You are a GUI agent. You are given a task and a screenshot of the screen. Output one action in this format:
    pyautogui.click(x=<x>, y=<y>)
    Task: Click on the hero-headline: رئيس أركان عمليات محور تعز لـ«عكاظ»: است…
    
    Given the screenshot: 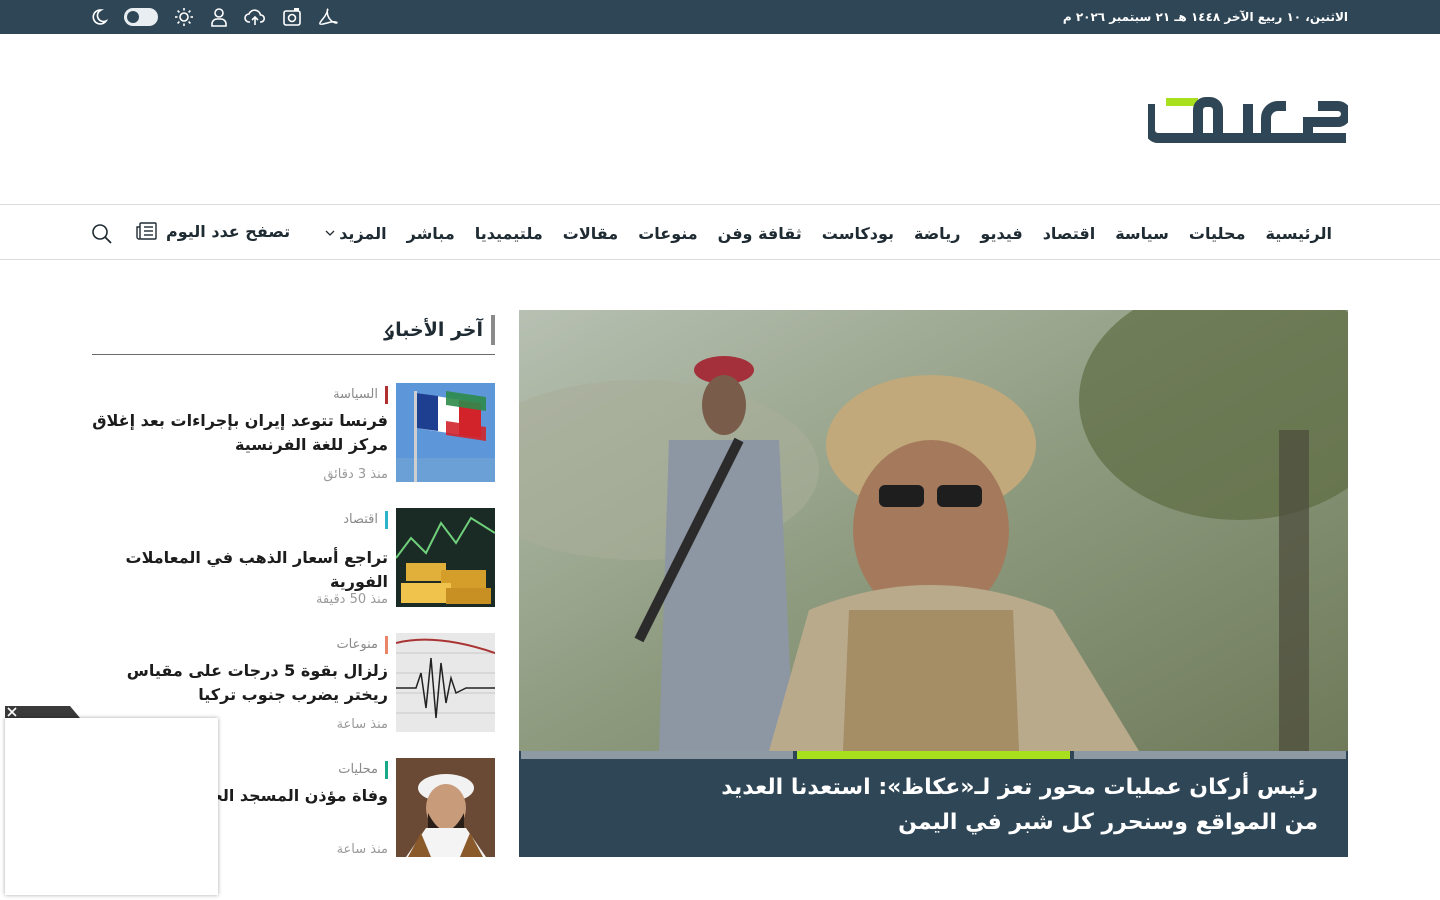 What is the action you would take?
    pyautogui.click(x=1008, y=805)
    